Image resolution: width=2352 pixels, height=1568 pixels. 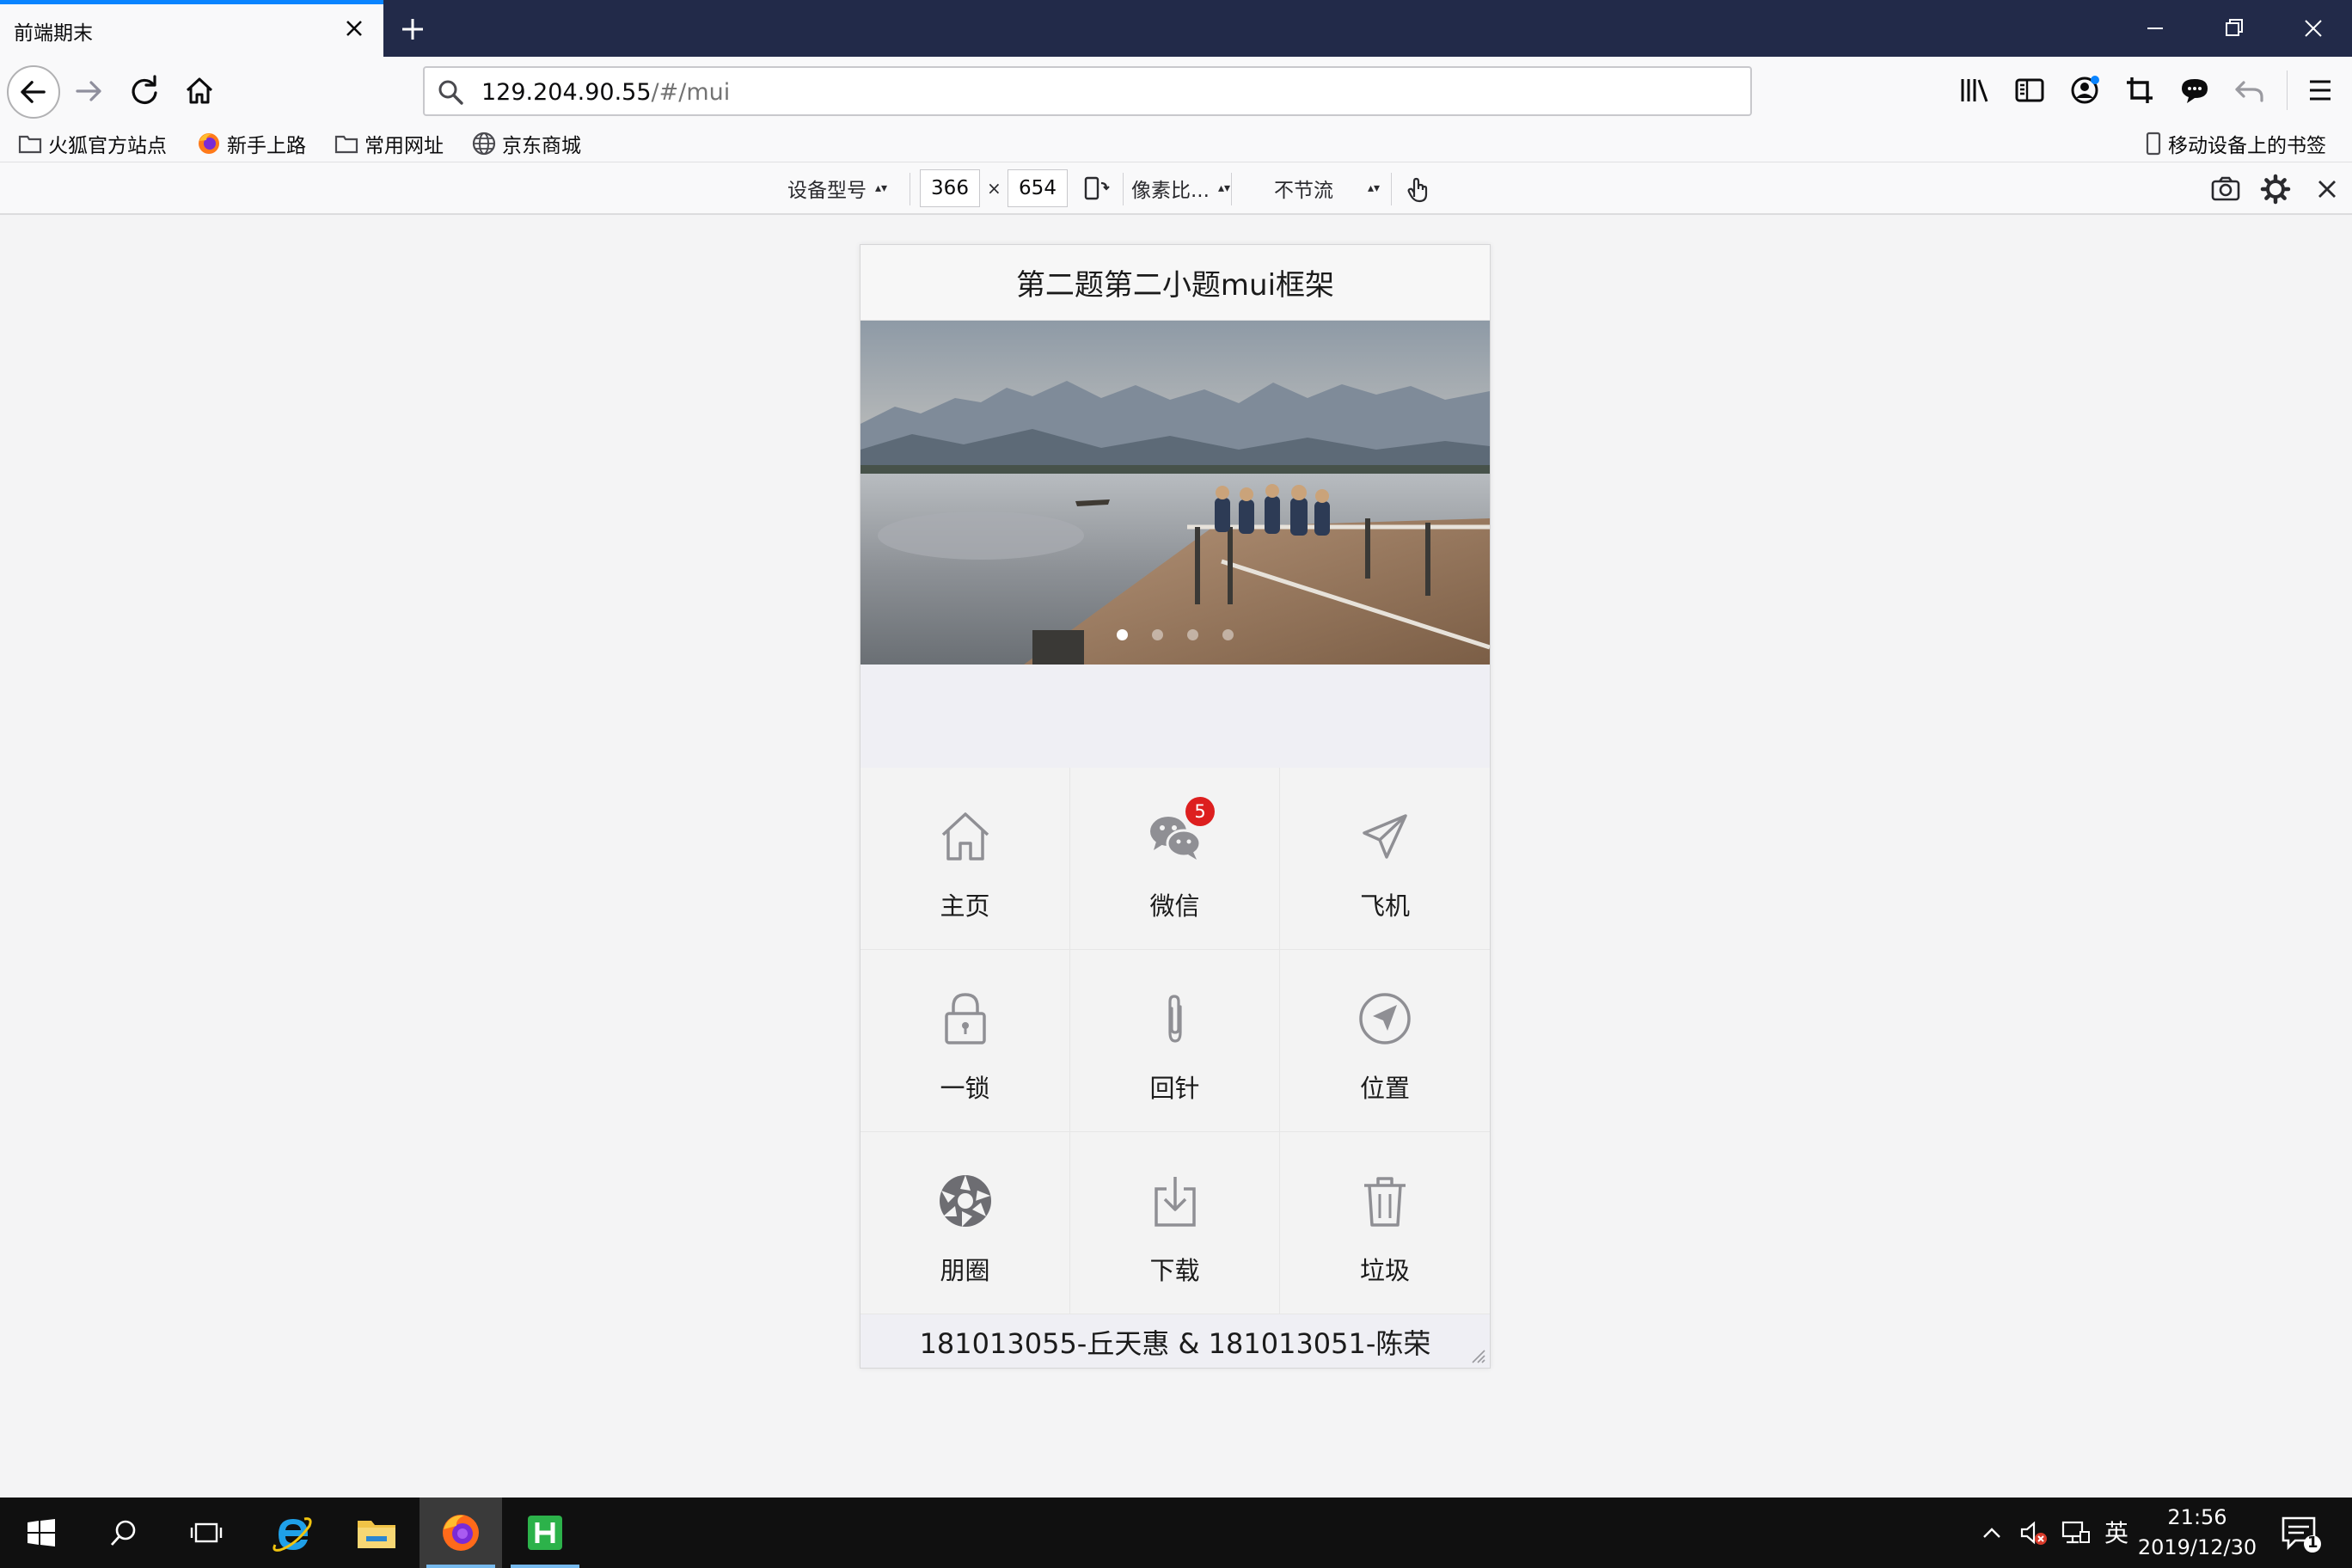 I want to click on search-icon, so click(x=123, y=1533).